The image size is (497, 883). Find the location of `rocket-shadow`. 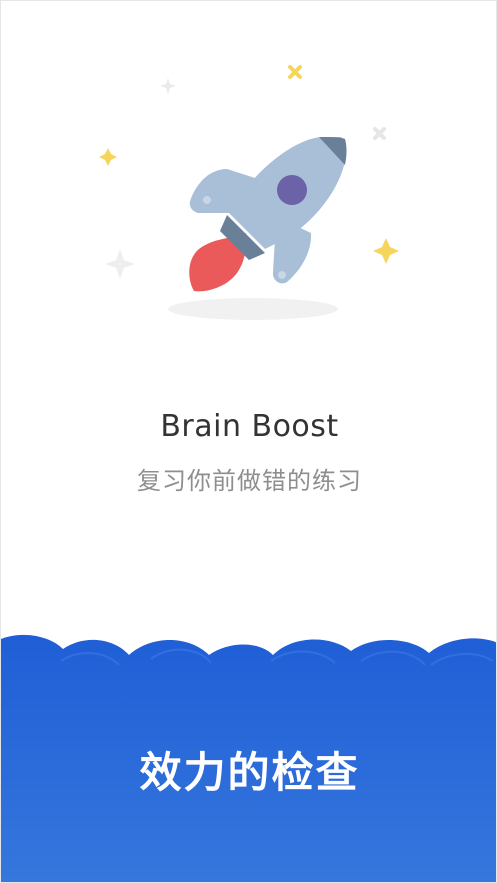

rocket-shadow is located at coordinates (253, 309).